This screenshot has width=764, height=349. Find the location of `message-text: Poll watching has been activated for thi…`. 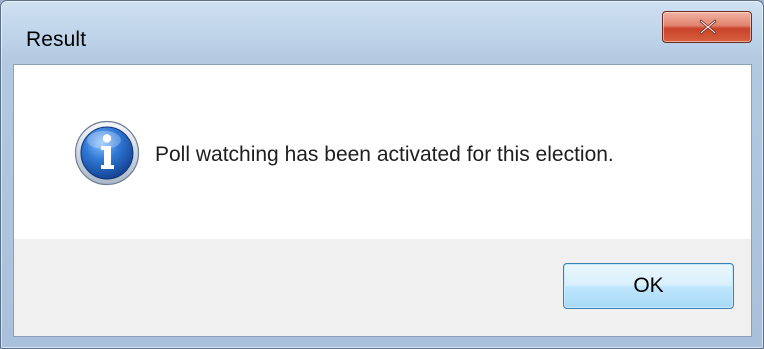

message-text: Poll watching has been activated for thi… is located at coordinates (384, 154).